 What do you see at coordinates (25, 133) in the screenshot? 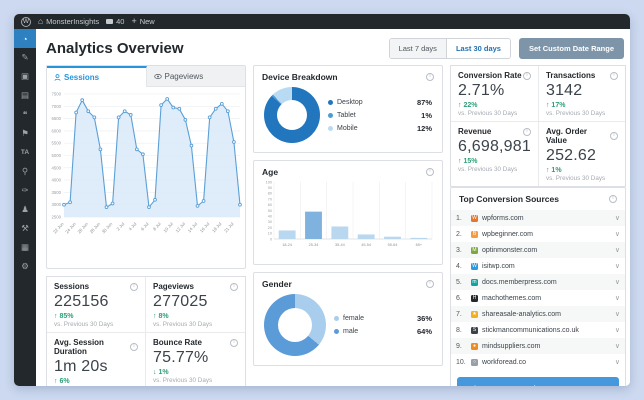
I see `sidebar-item-feedback: ⚑` at bounding box center [25, 133].